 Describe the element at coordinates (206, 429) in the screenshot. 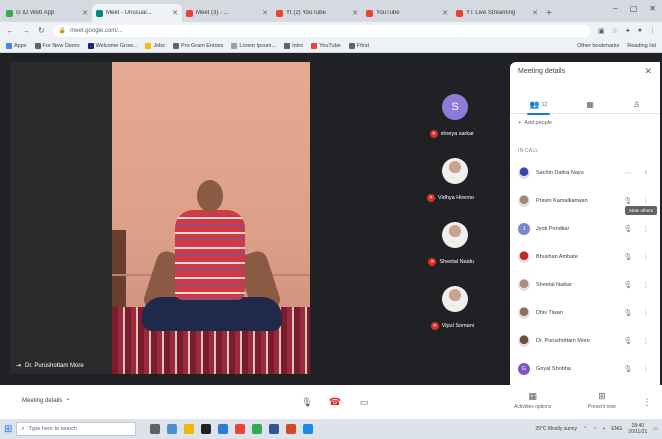

I see `store-icon` at that location.